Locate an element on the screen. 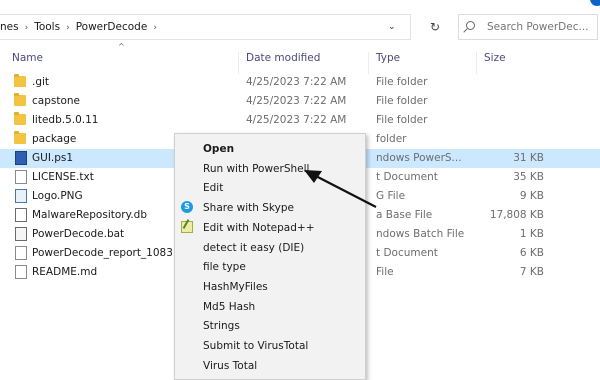  arrow-head is located at coordinates (313, 176).